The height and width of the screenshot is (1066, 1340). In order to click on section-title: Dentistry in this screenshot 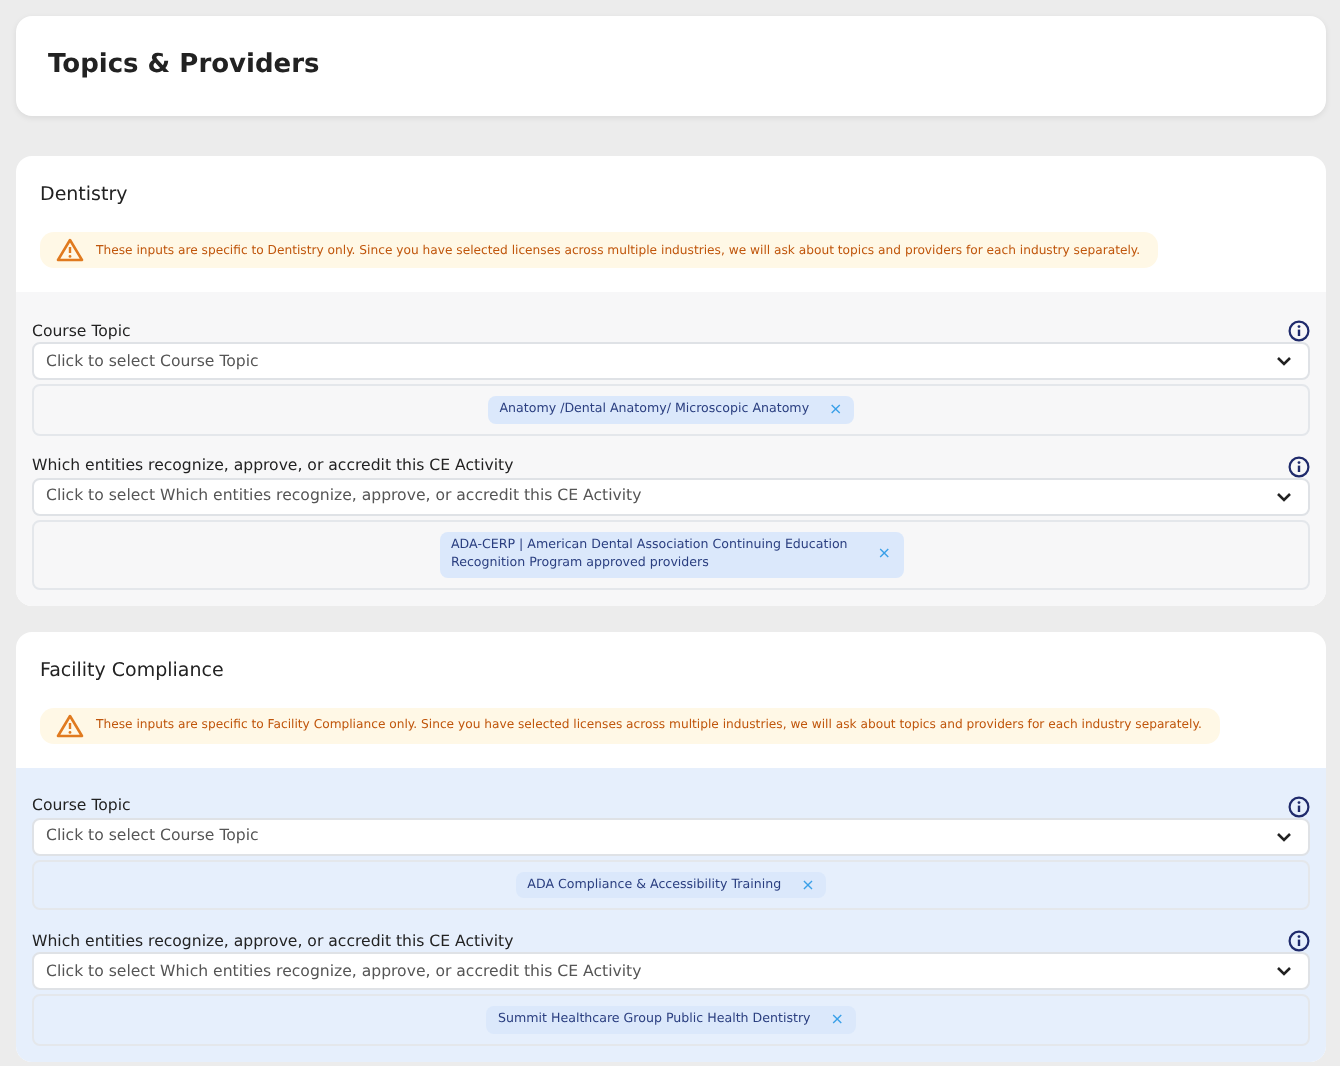, I will do `click(85, 196)`.